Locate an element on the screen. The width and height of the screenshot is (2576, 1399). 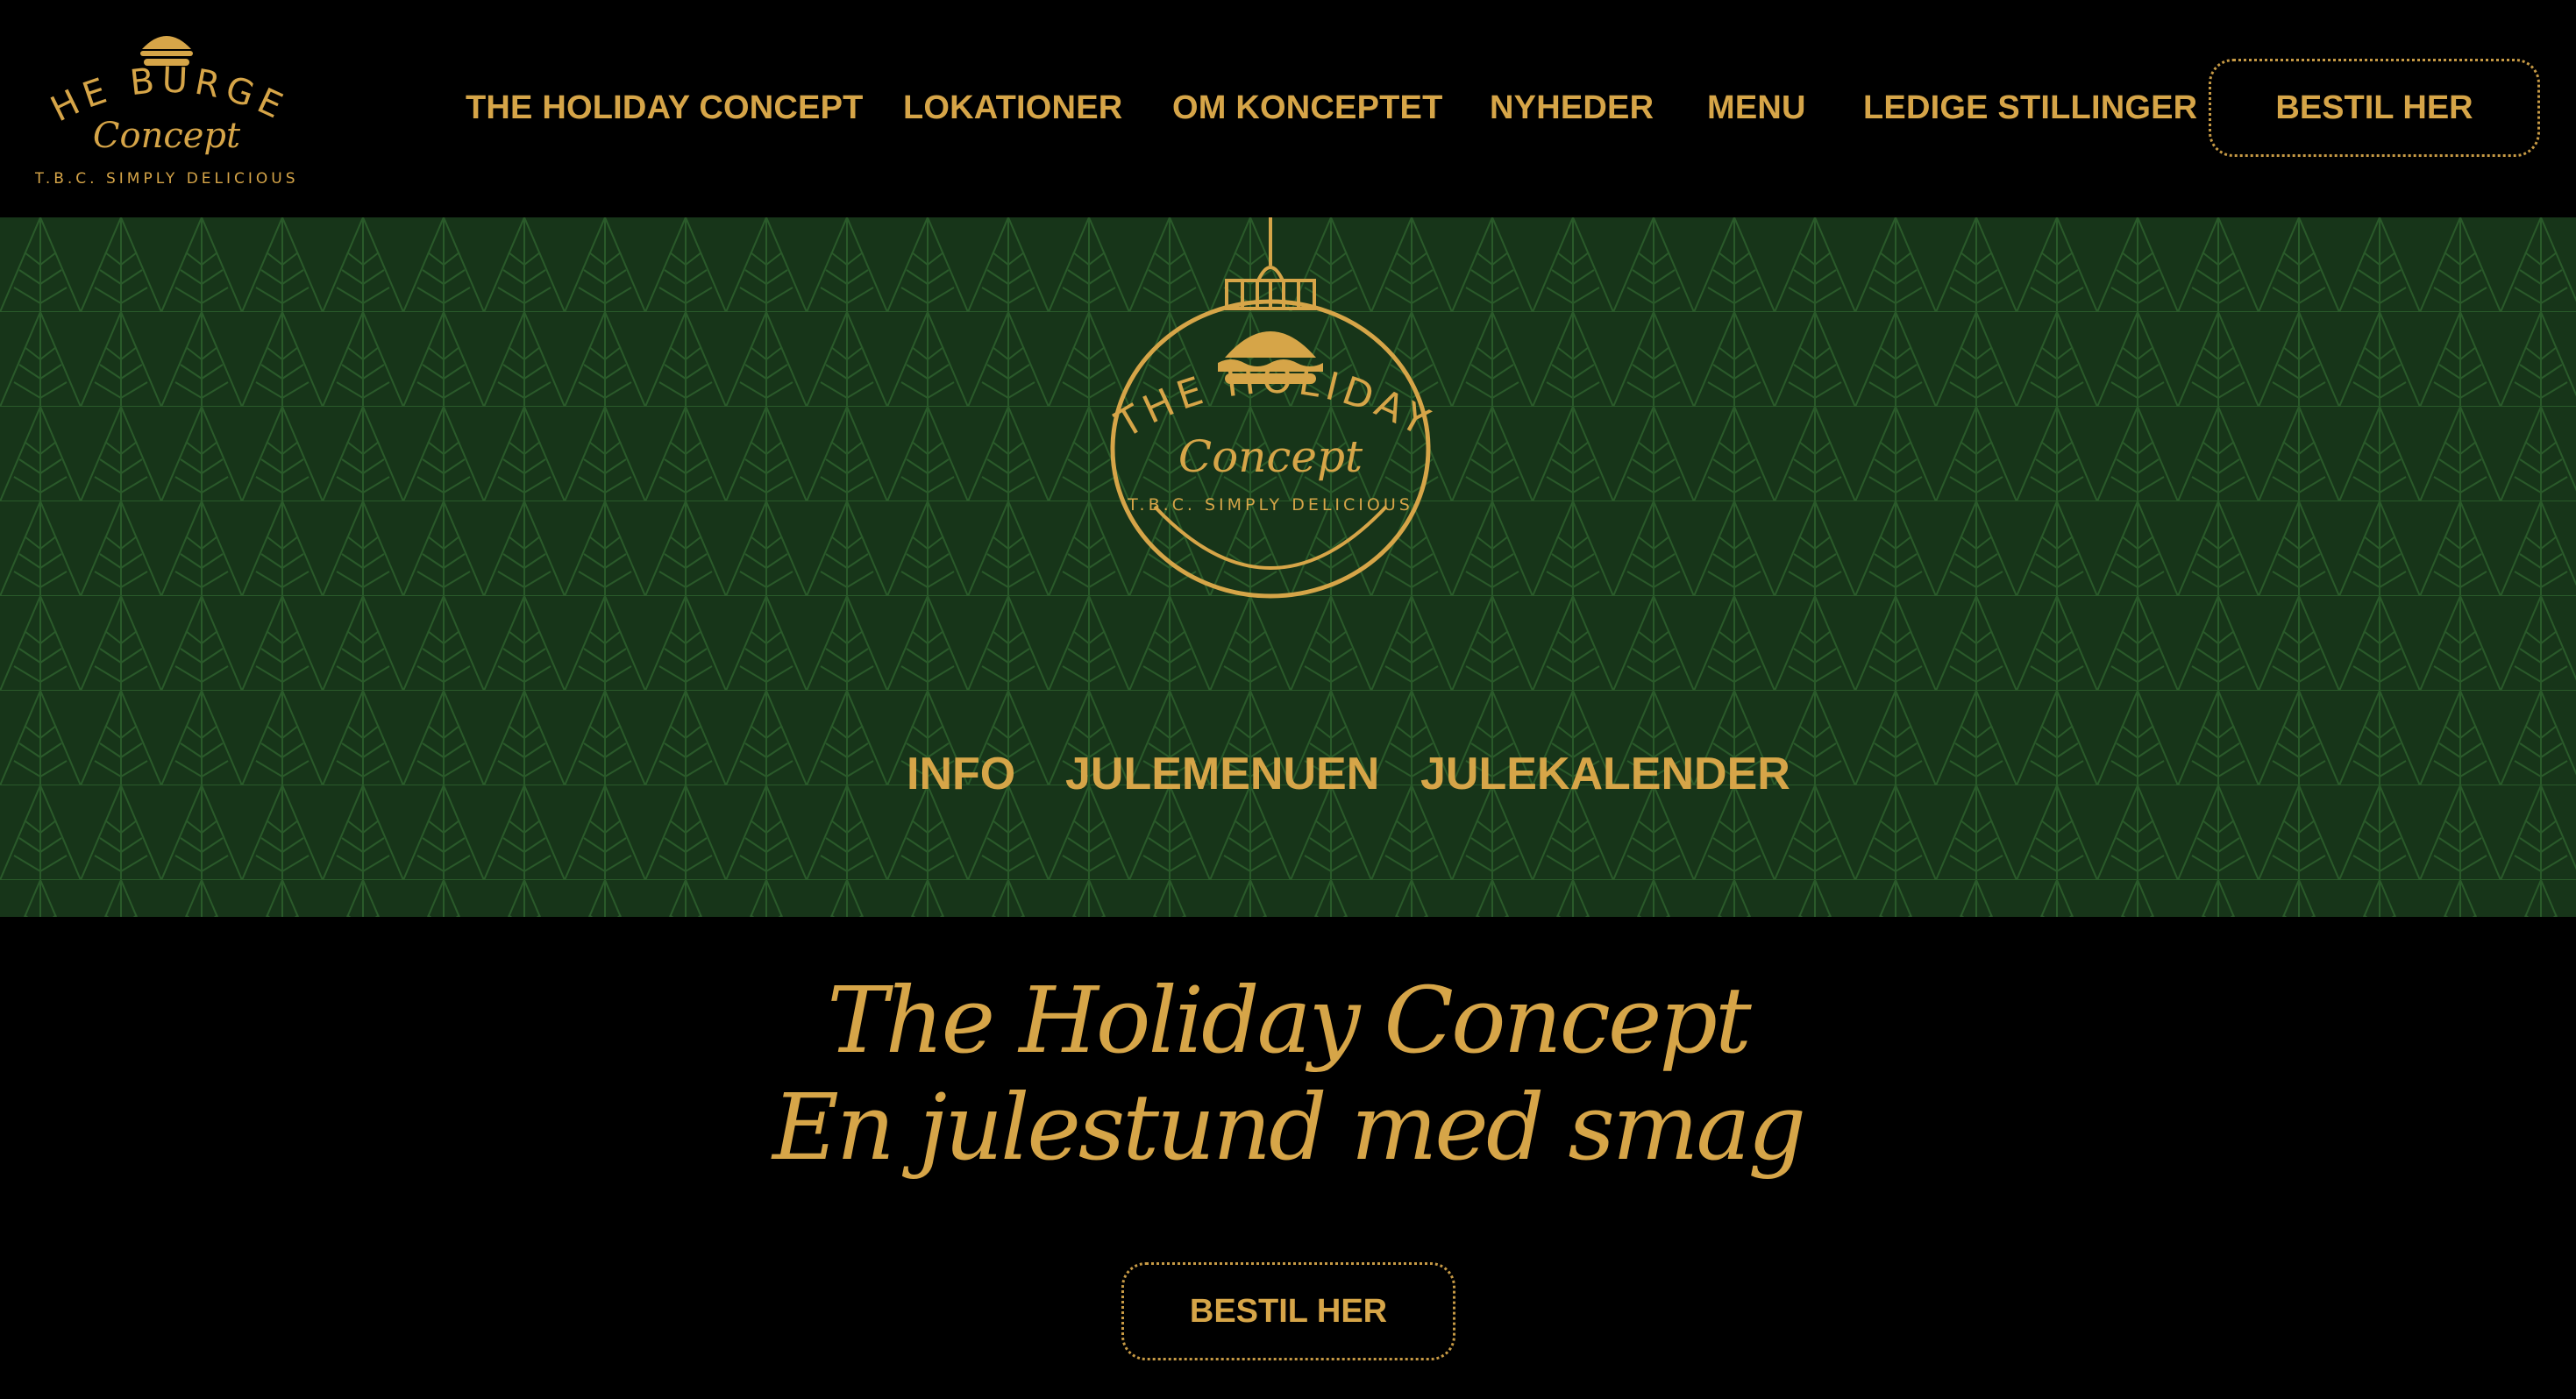
subnav-item-info: INFO is located at coordinates (961, 774).